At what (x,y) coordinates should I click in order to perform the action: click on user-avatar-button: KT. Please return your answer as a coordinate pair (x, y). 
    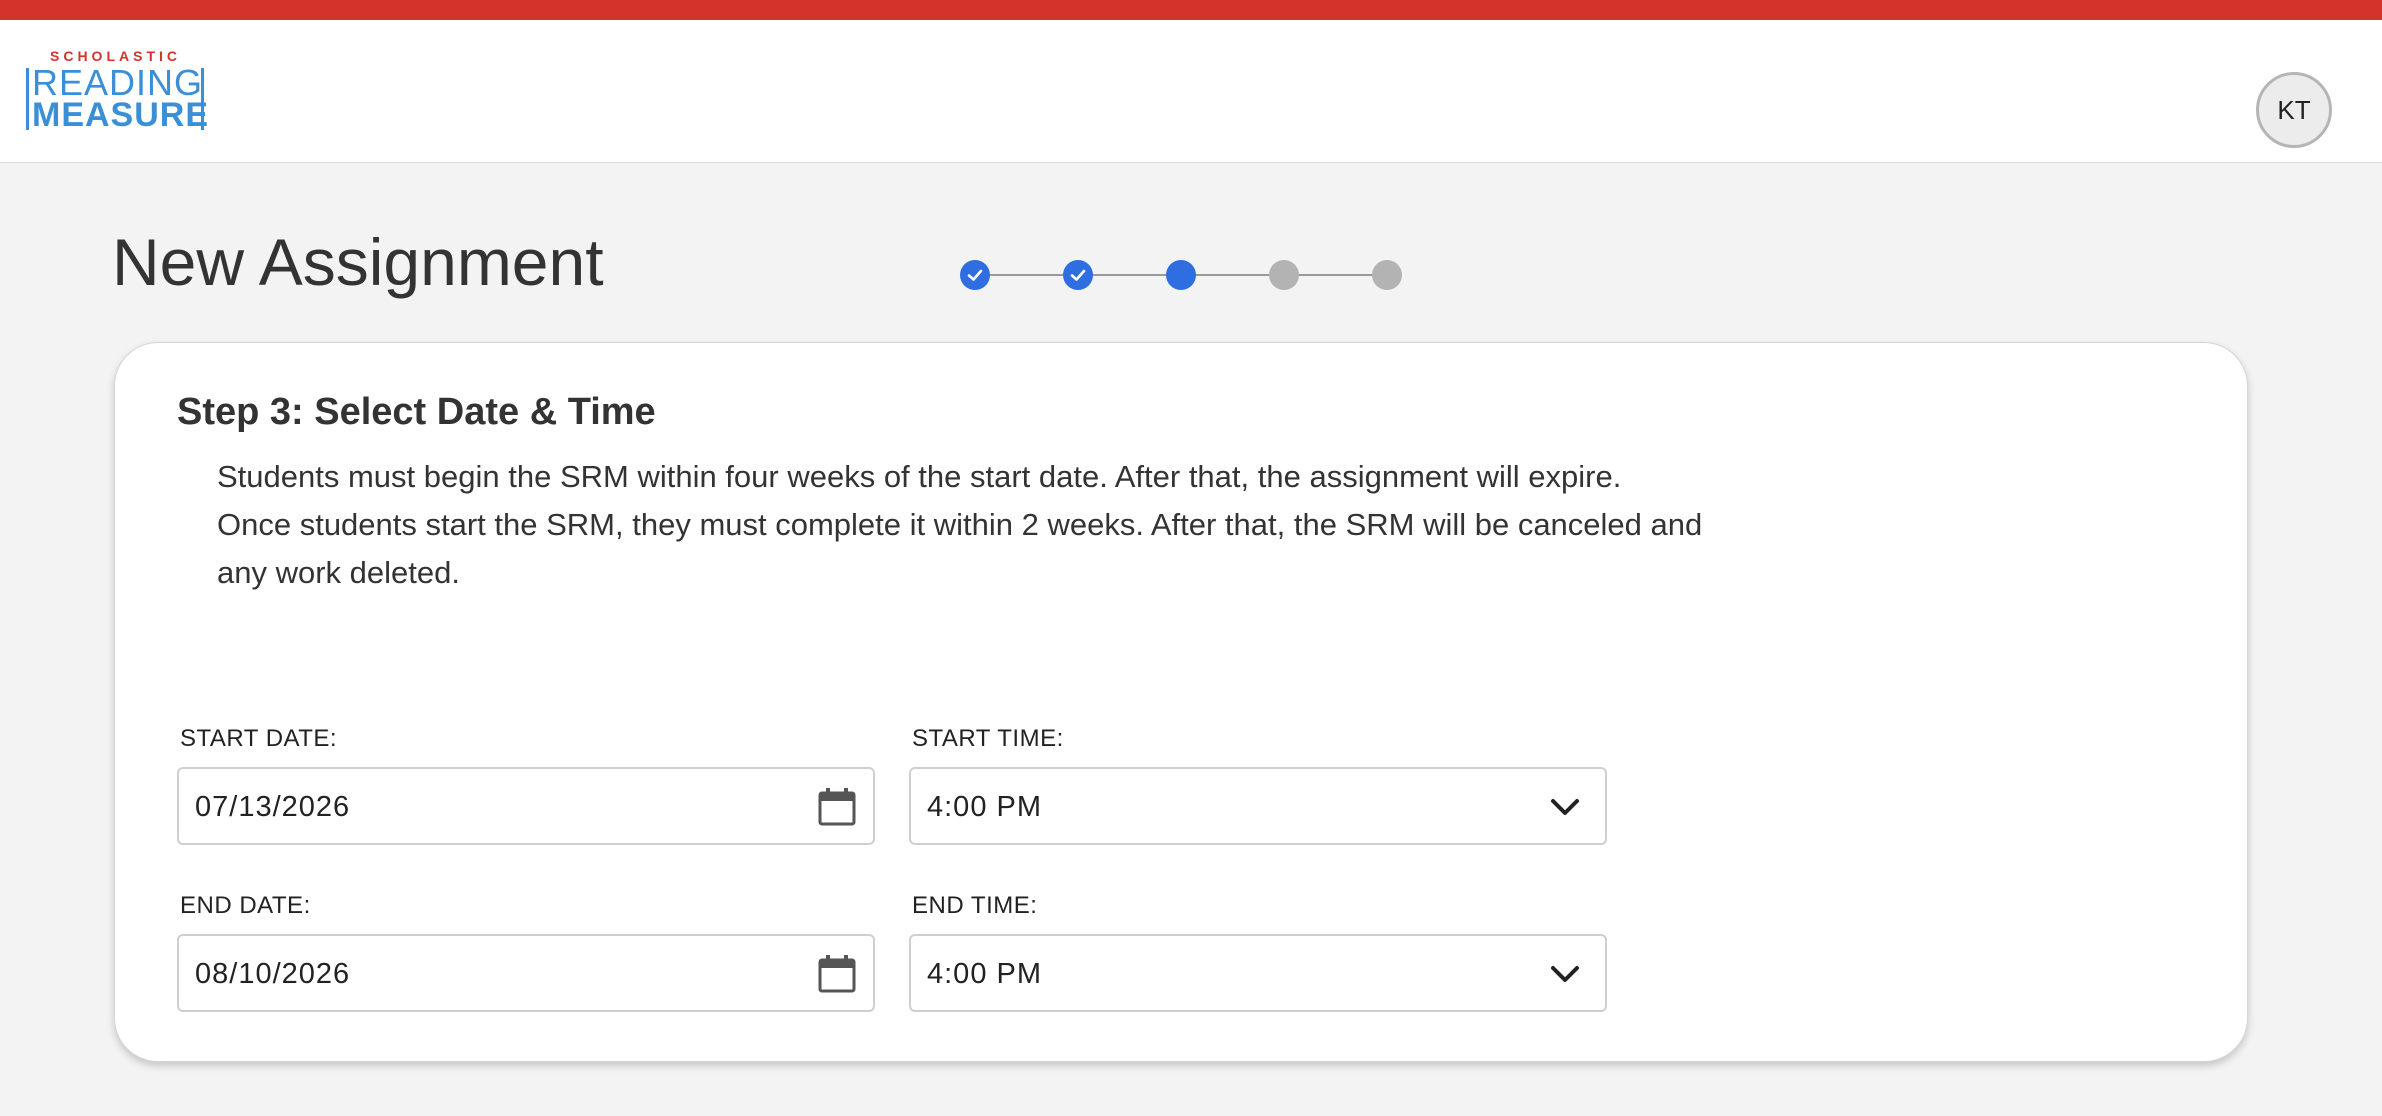
    Looking at the image, I should click on (2294, 110).